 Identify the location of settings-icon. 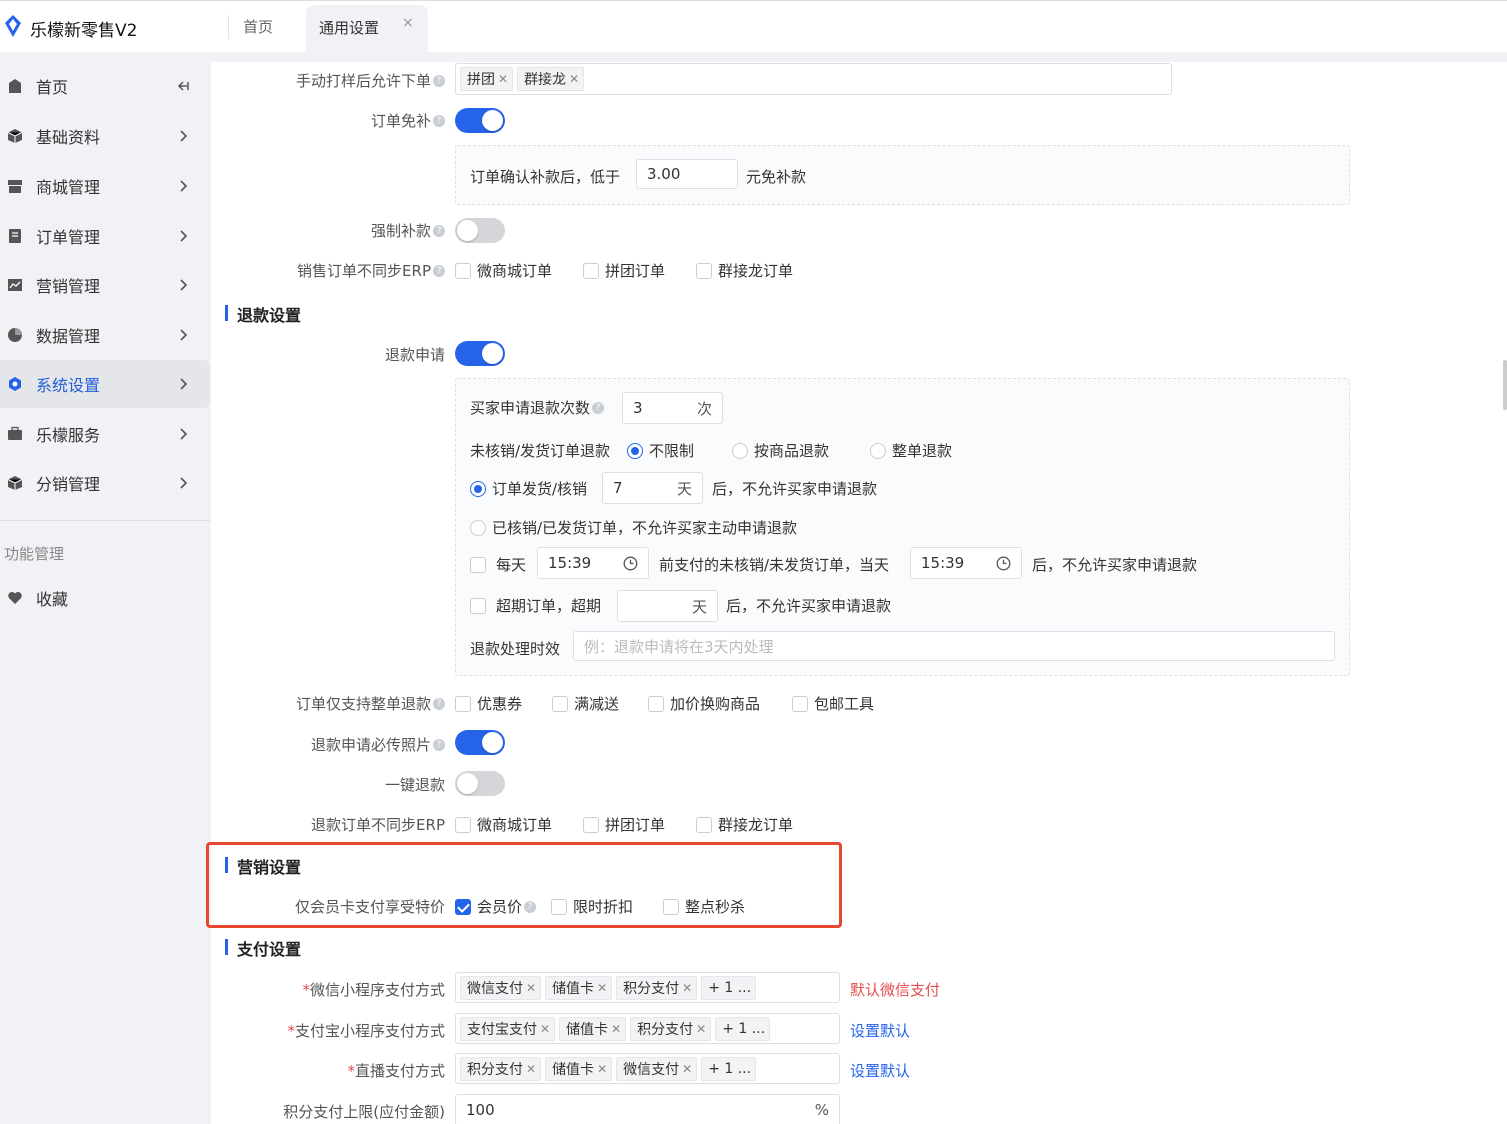
(15, 384).